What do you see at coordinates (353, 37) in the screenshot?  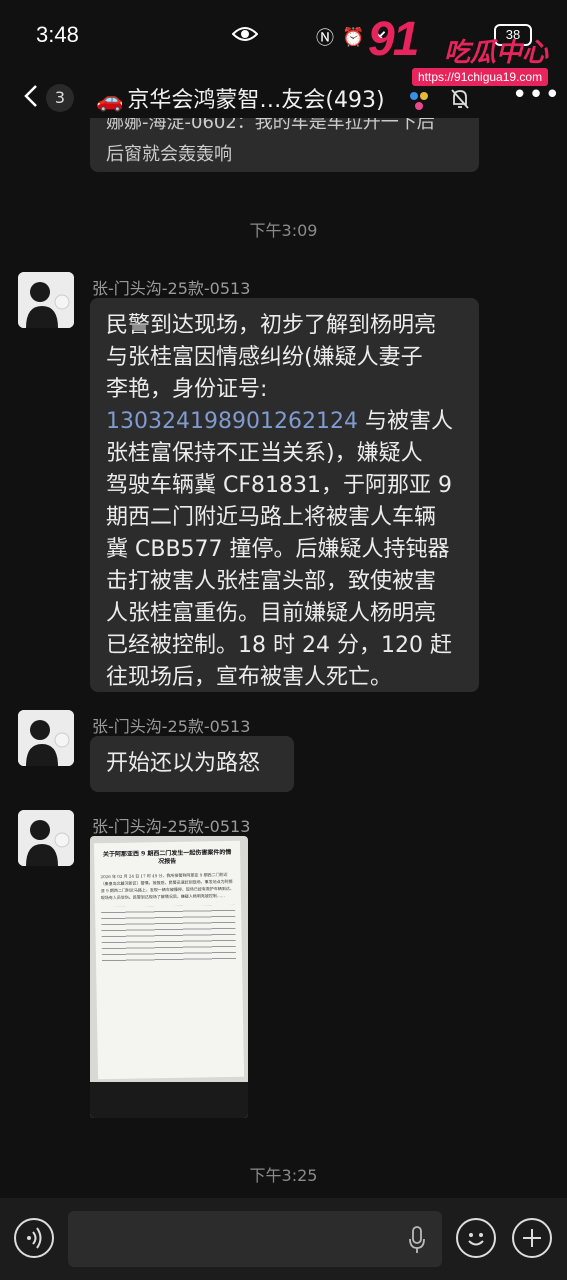 I see `alarm-icon: ⏰` at bounding box center [353, 37].